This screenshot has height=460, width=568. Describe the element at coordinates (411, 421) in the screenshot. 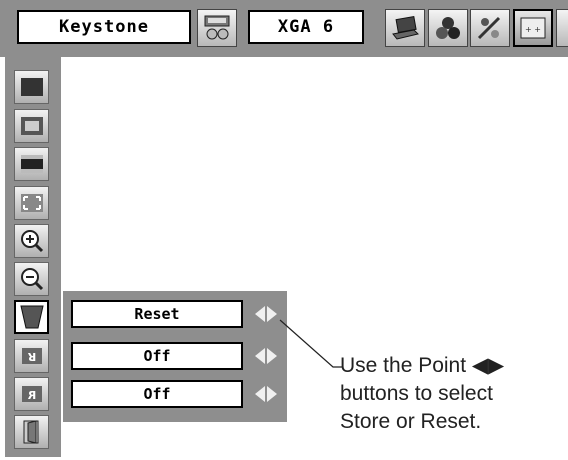

I see `callout-line-3: Store or Reset.` at that location.